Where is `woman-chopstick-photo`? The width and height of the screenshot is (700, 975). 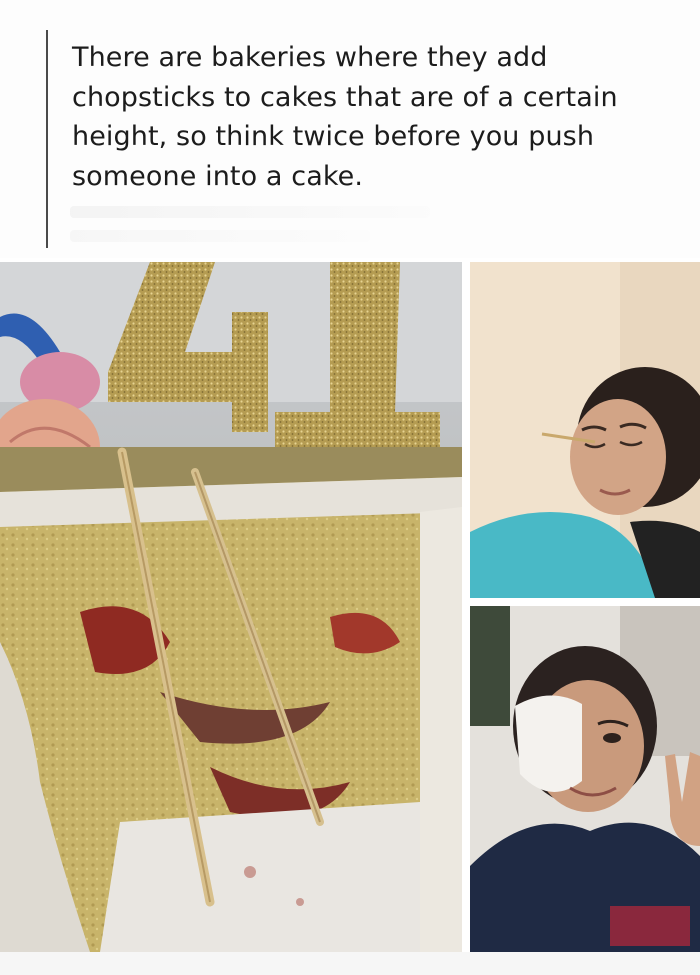
woman-chopstick-photo is located at coordinates (585, 430).